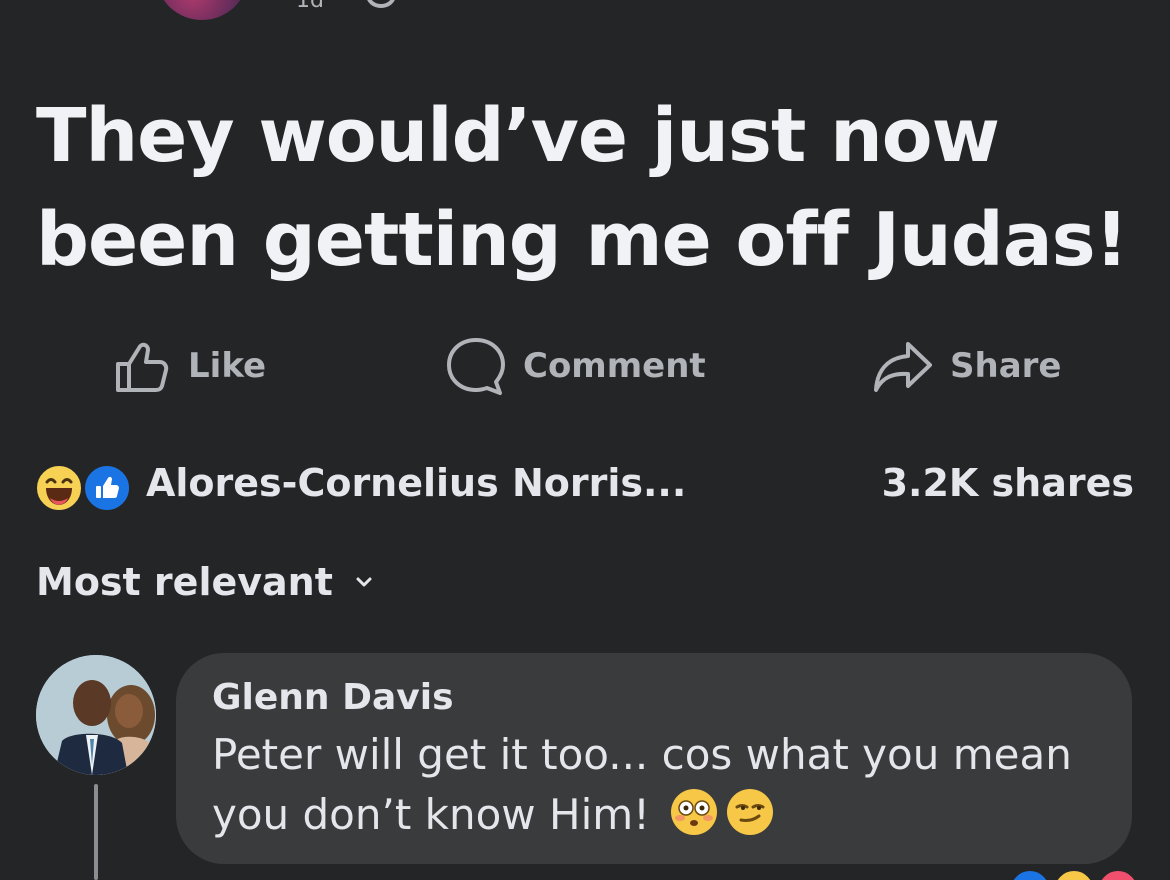  Describe the element at coordinates (96, 715) in the screenshot. I see `commenter-avatar` at that location.